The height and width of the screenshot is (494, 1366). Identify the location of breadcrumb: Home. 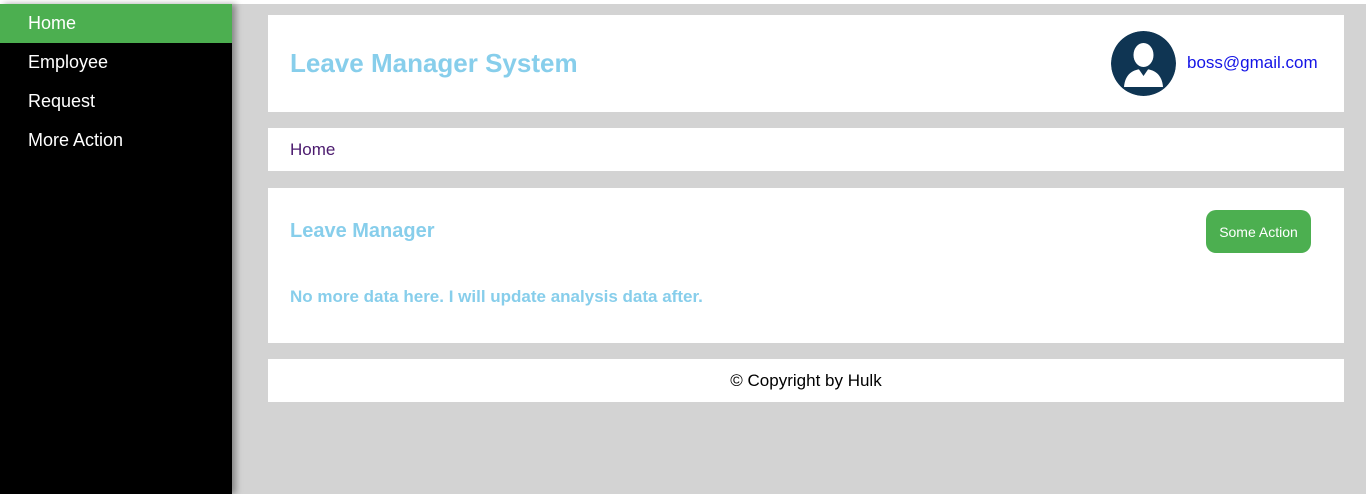
(806, 149).